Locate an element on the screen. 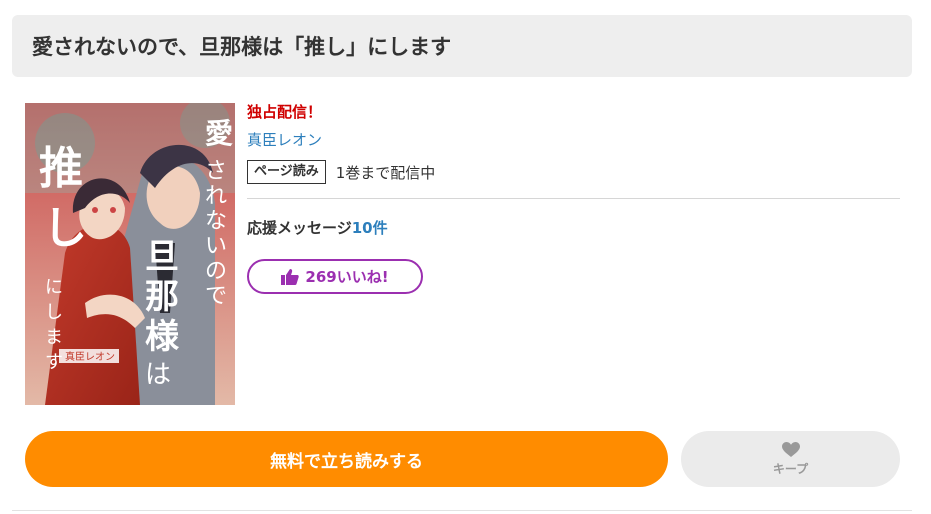  format-row: ページ読み 1巻まで配信中 is located at coordinates (573, 172).